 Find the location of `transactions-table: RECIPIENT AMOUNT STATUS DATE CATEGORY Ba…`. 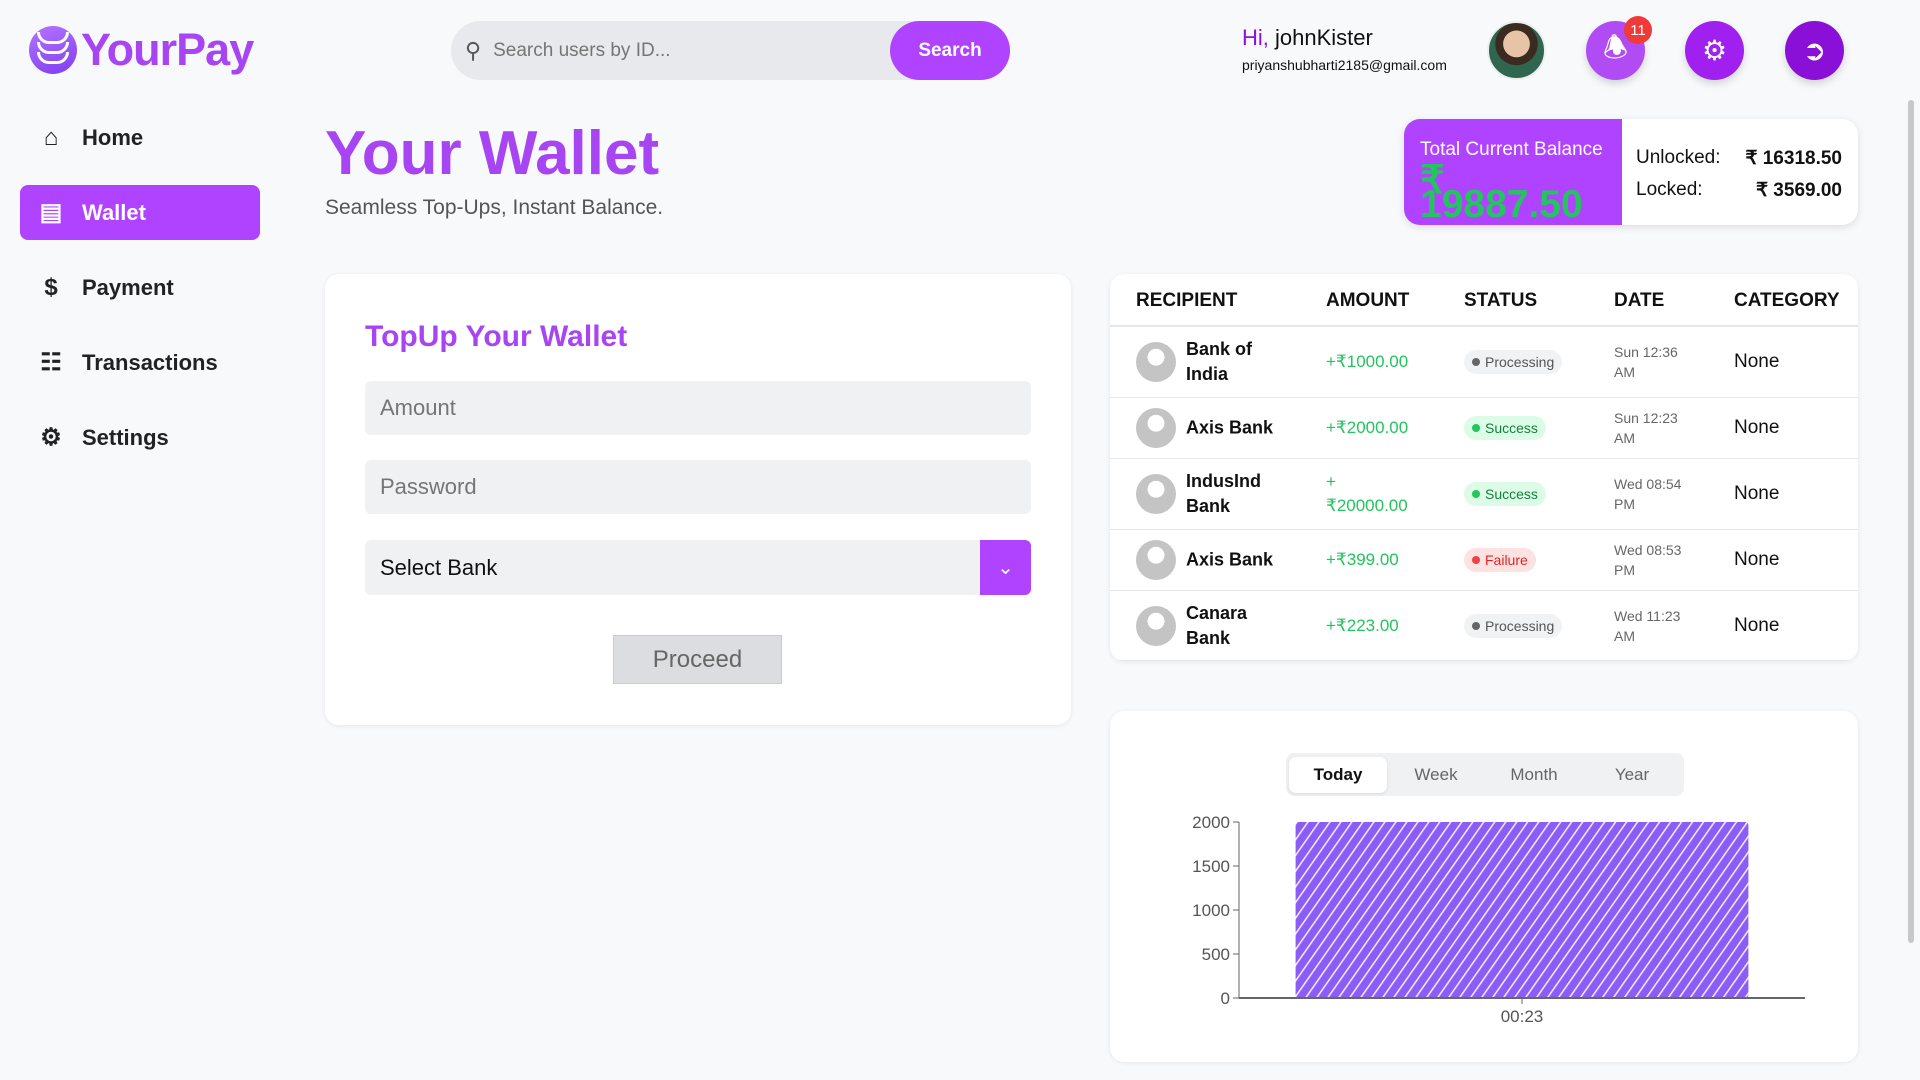

transactions-table: RECIPIENT AMOUNT STATUS DATE CATEGORY Ba… is located at coordinates (1484, 467).